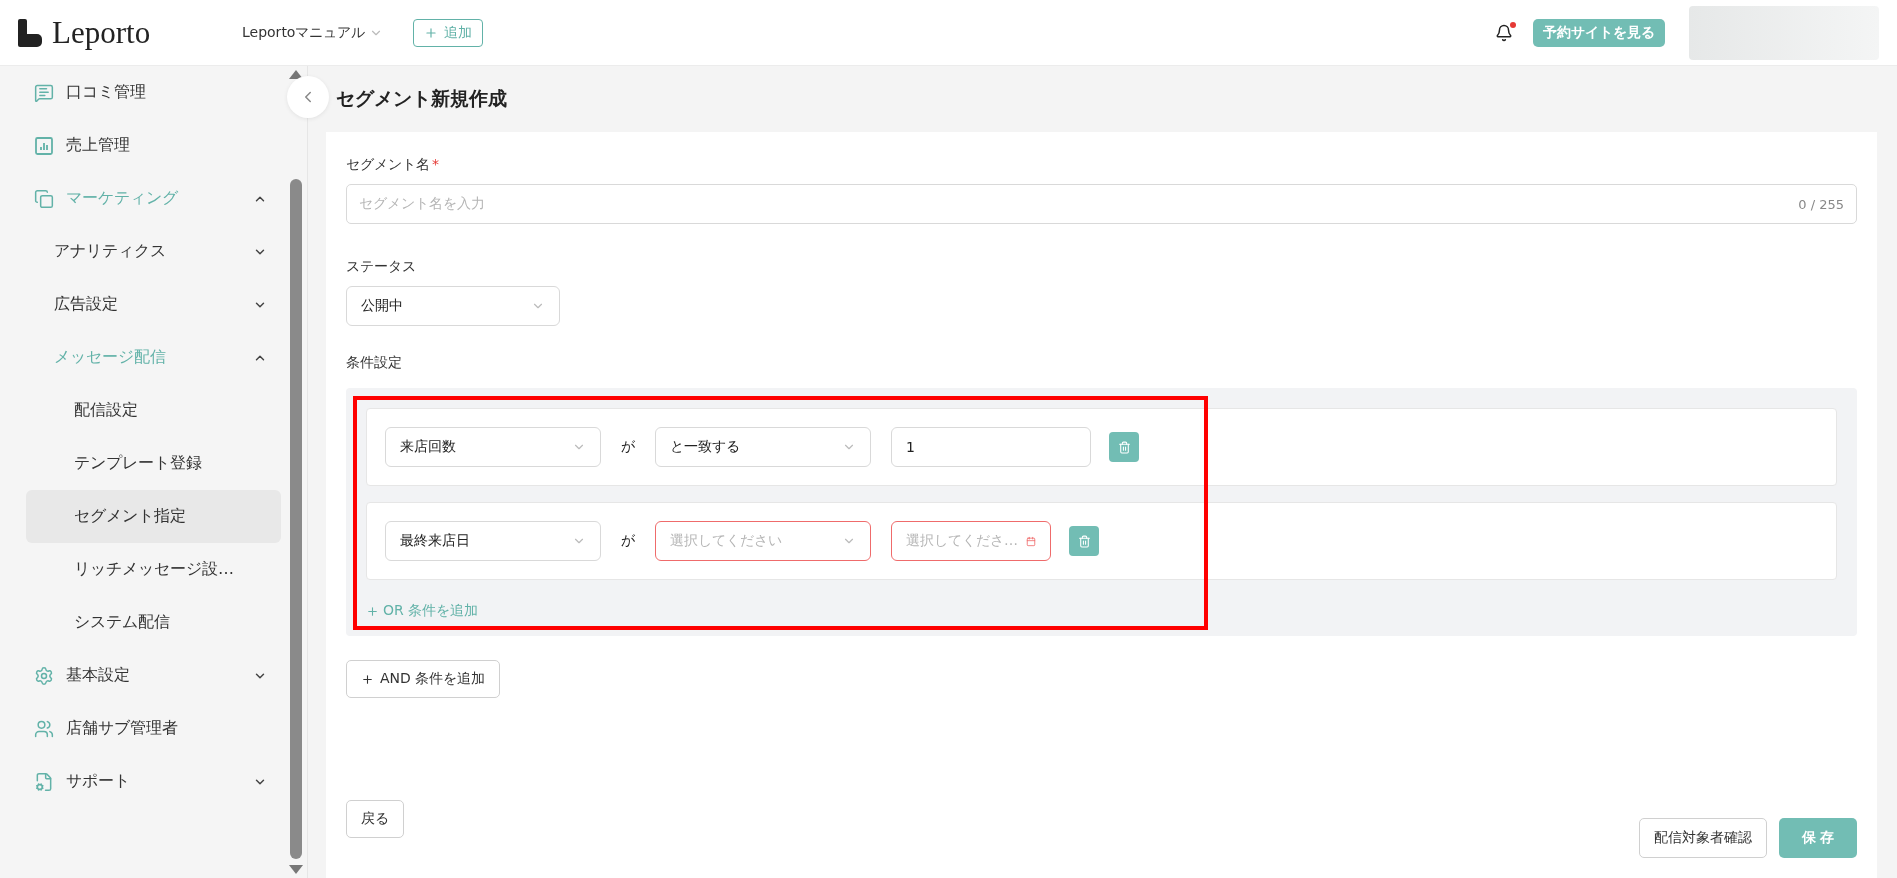 This screenshot has width=1897, height=878. What do you see at coordinates (375, 819) in the screenshot?
I see `back-button: 戻る` at bounding box center [375, 819].